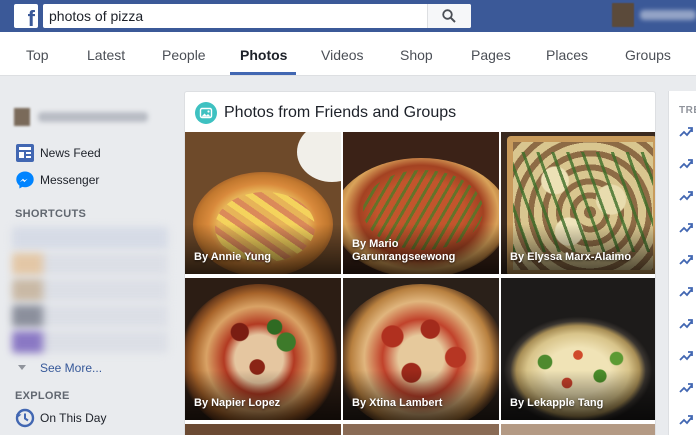 Image resolution: width=696 pixels, height=435 pixels. I want to click on tab-groups: Groups, so click(648, 55).